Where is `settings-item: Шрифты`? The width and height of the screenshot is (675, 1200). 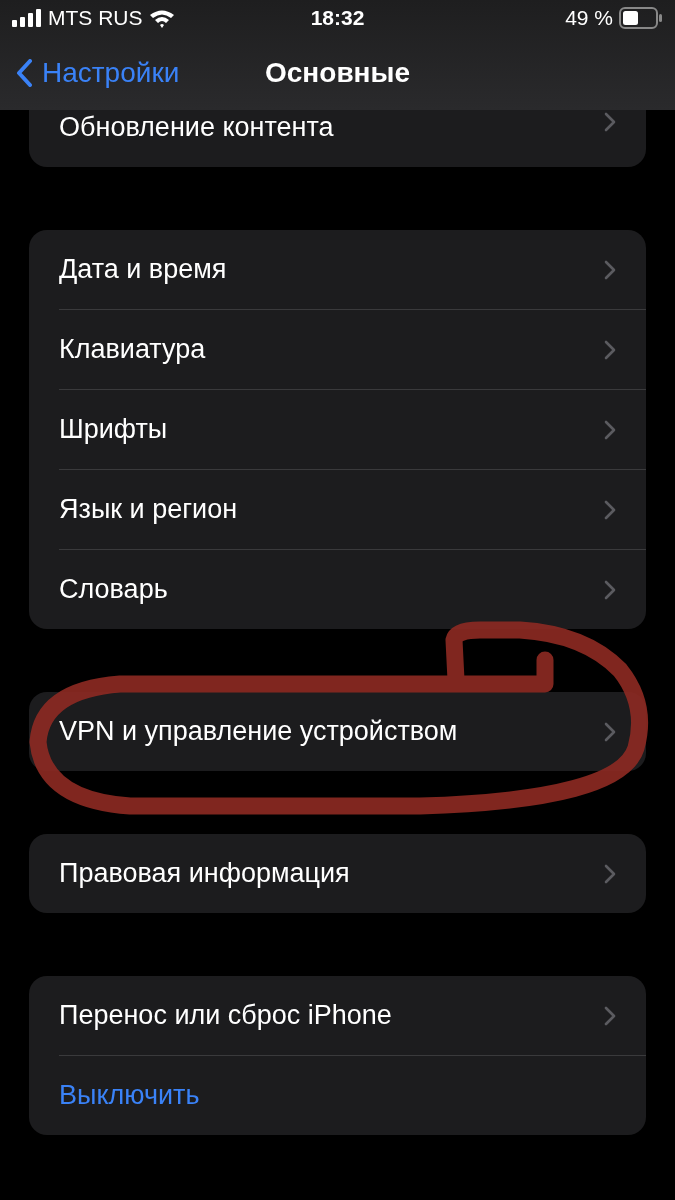
settings-item: Шрифты is located at coordinates (337, 429).